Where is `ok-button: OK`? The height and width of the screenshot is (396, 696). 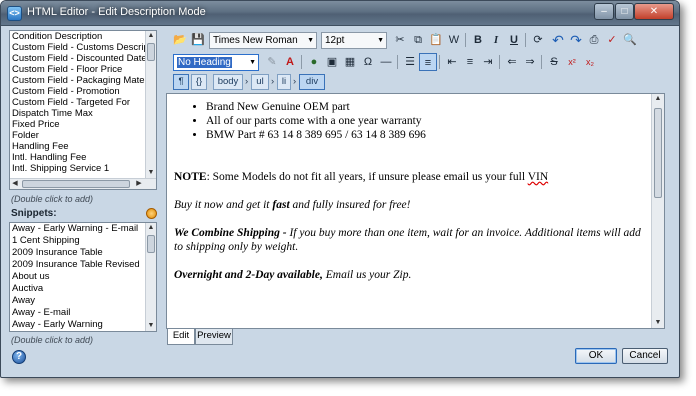 ok-button: OK is located at coordinates (596, 356).